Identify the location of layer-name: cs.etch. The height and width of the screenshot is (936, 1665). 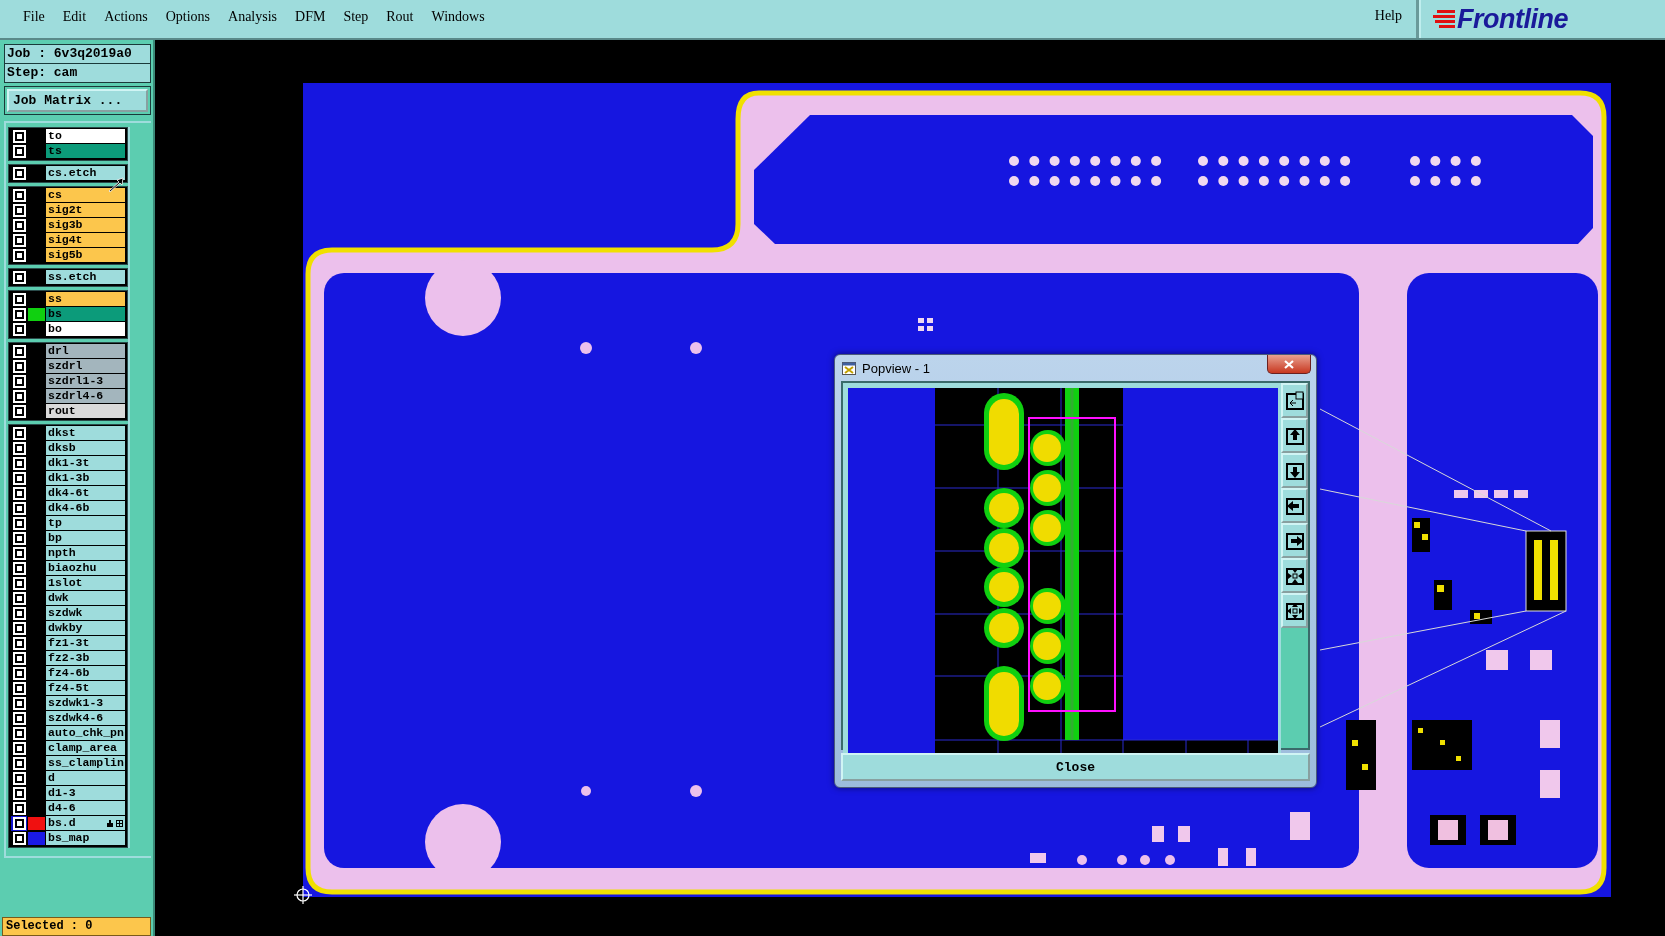
(85, 173).